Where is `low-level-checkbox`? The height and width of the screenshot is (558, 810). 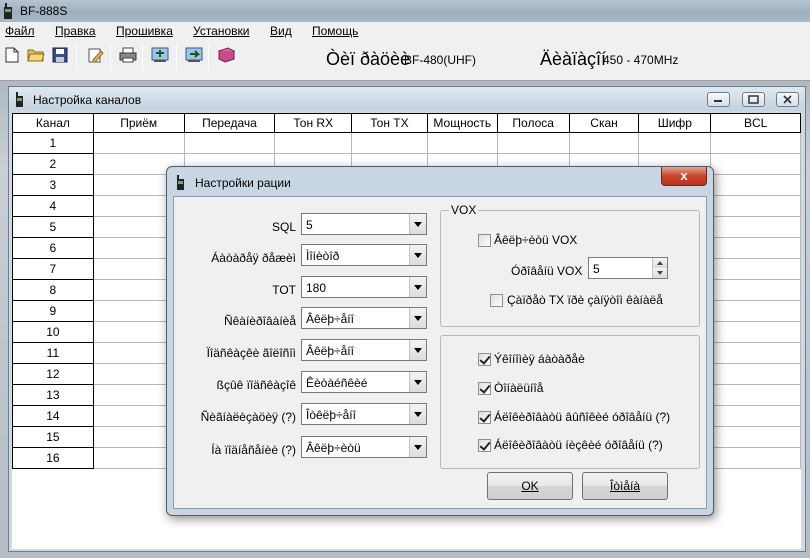 low-level-checkbox is located at coordinates (484, 445).